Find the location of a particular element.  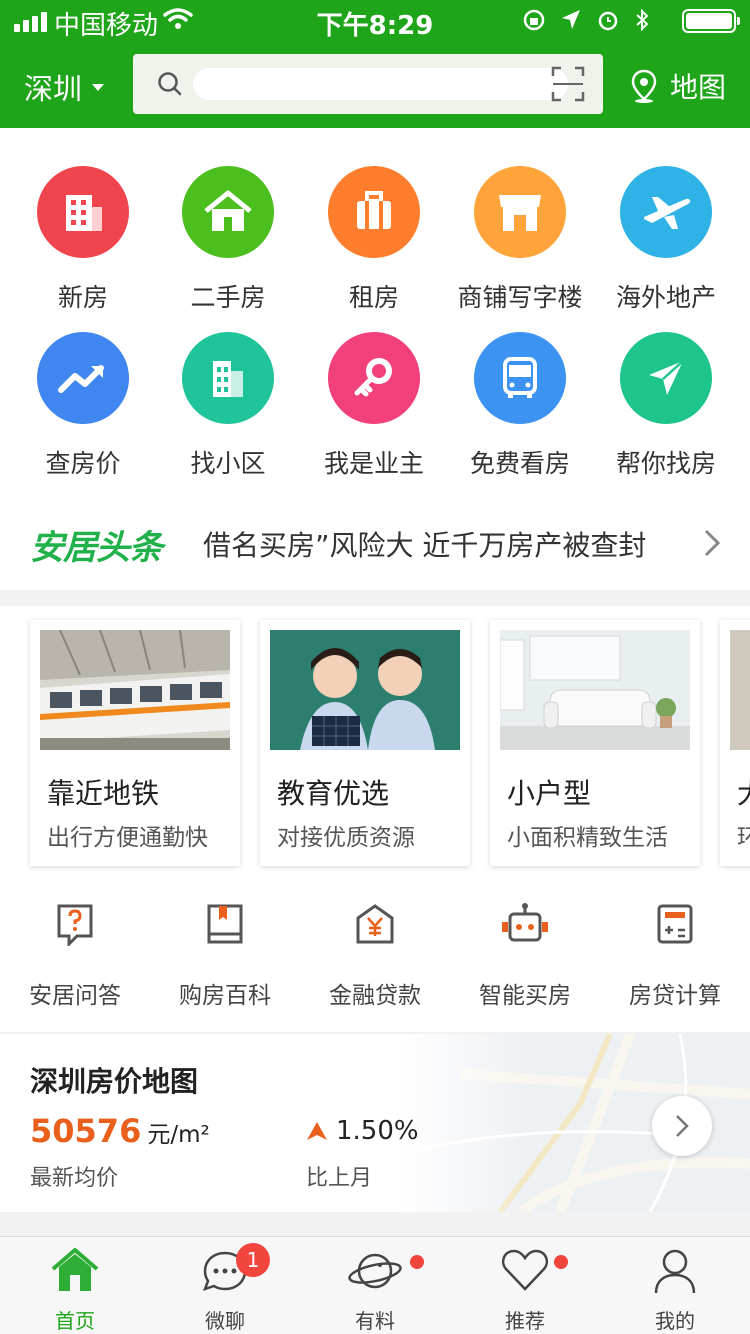

search-input is located at coordinates (373, 84).